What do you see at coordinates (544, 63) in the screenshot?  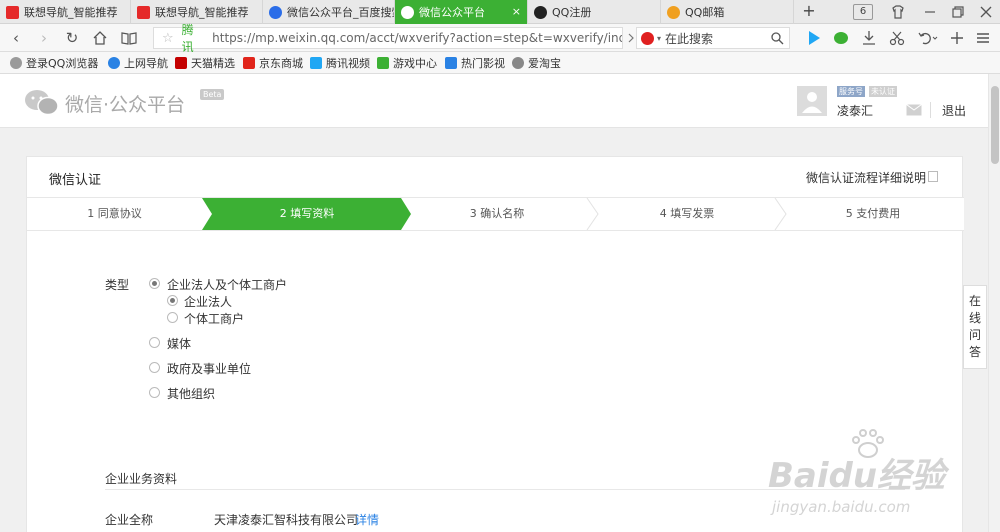 I see `bookmark-label: 爱淘宝` at bounding box center [544, 63].